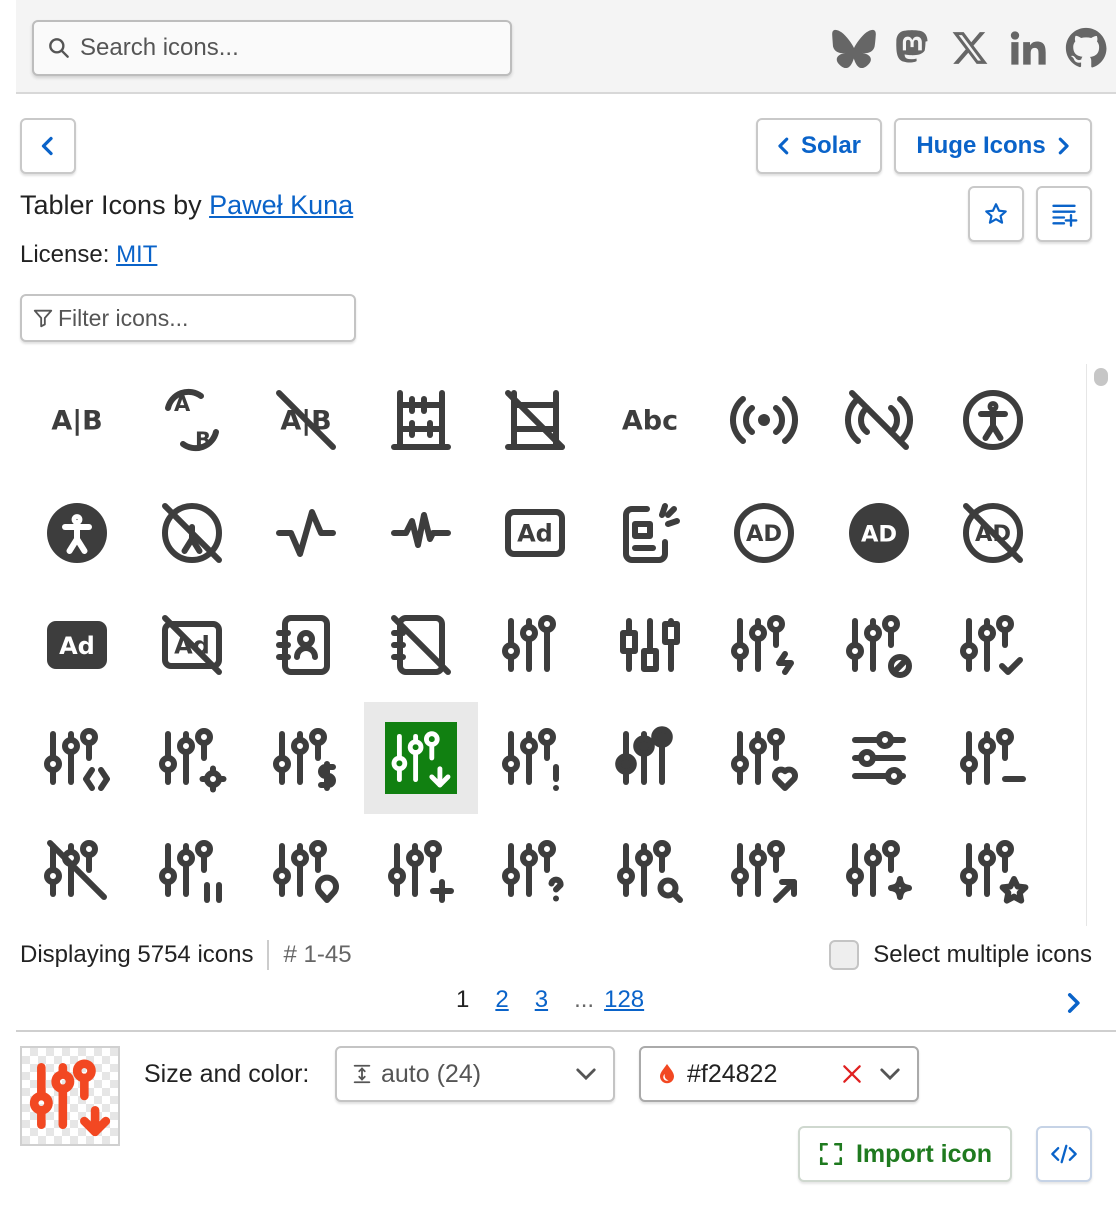 Image resolution: width=1116 pixels, height=1206 pixels. What do you see at coordinates (192, 758) in the screenshot?
I see `icon-cell-adjustments-cog` at bounding box center [192, 758].